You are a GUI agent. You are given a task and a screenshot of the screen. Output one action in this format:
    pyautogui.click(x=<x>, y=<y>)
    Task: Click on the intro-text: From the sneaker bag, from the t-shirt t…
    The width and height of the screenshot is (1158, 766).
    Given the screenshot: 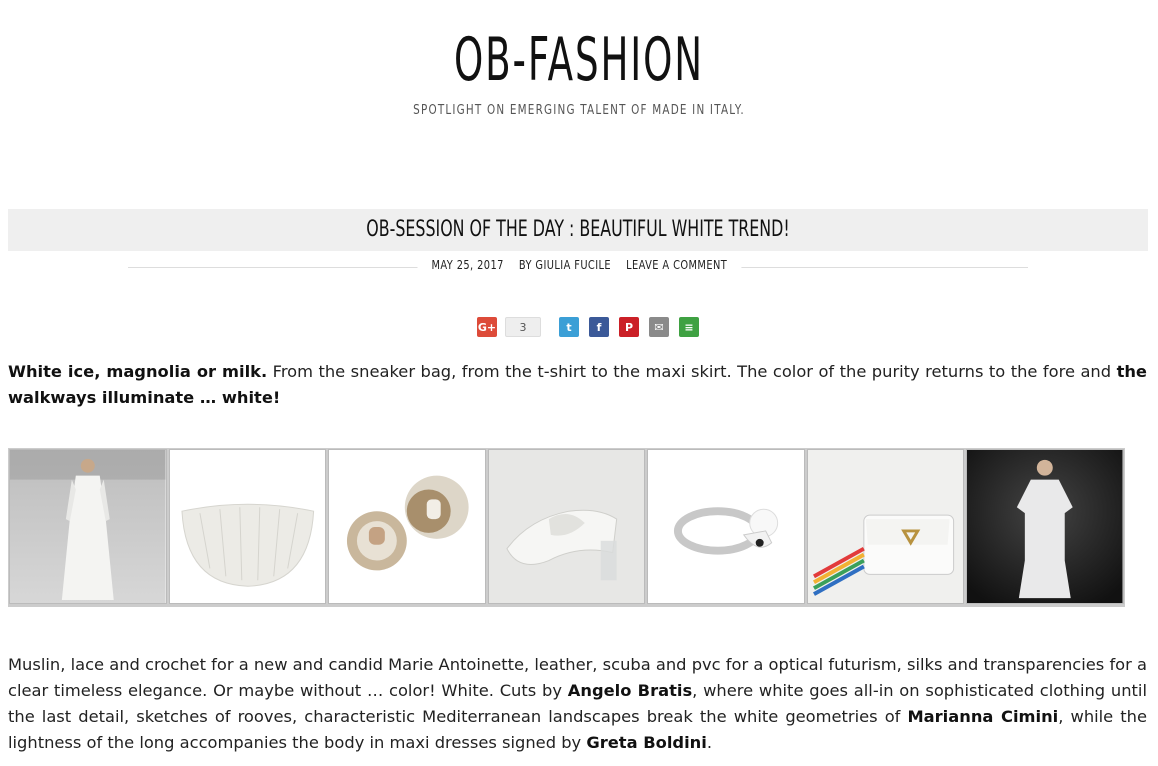 What is the action you would take?
    pyautogui.click(x=692, y=371)
    